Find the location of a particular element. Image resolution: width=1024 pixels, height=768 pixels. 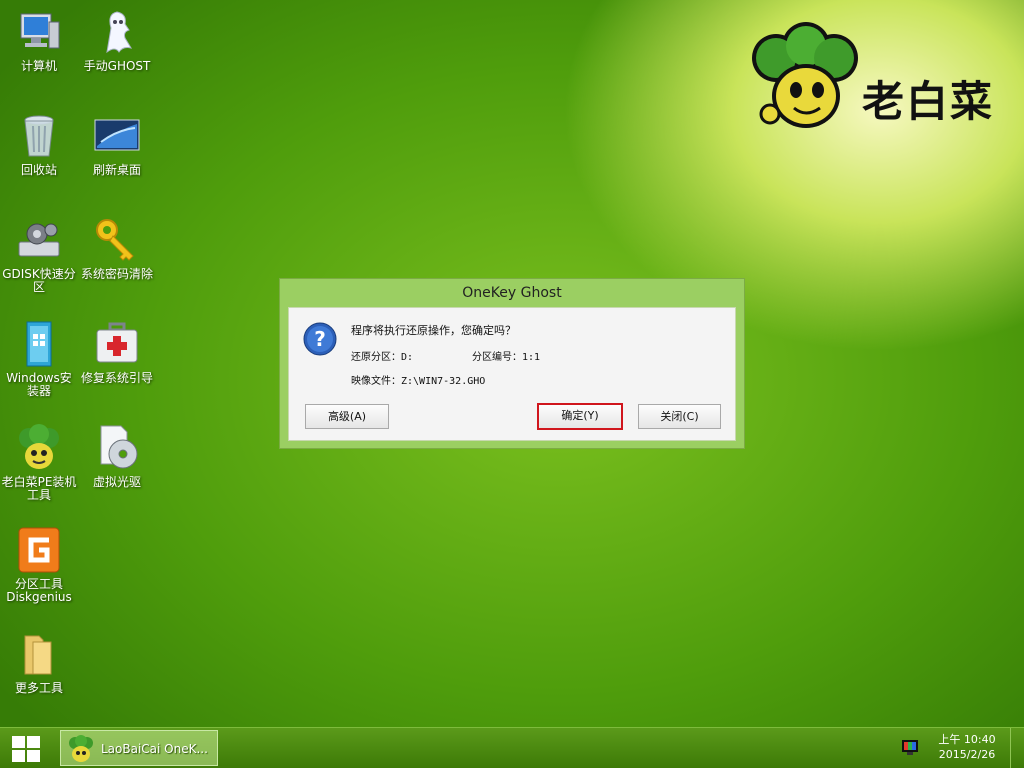

ghost-icon is located at coordinates (119, 32).